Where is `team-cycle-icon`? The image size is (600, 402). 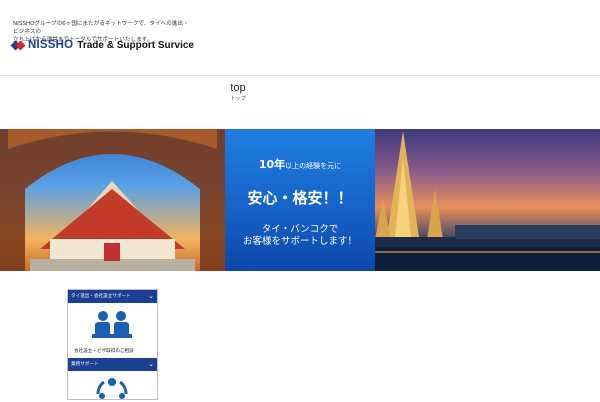
team-cycle-icon is located at coordinates (112, 388).